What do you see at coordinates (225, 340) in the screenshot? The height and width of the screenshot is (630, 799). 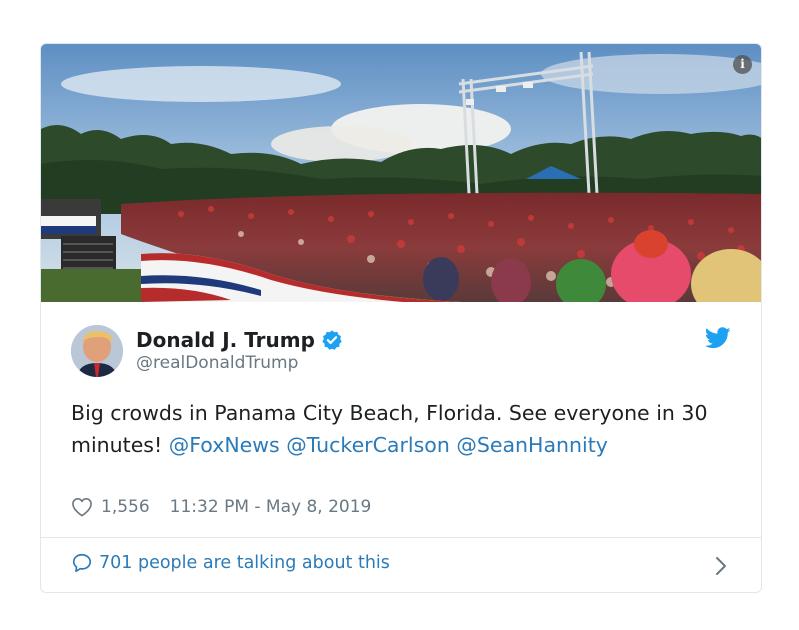 I see `author-name: Donald J. Trump` at bounding box center [225, 340].